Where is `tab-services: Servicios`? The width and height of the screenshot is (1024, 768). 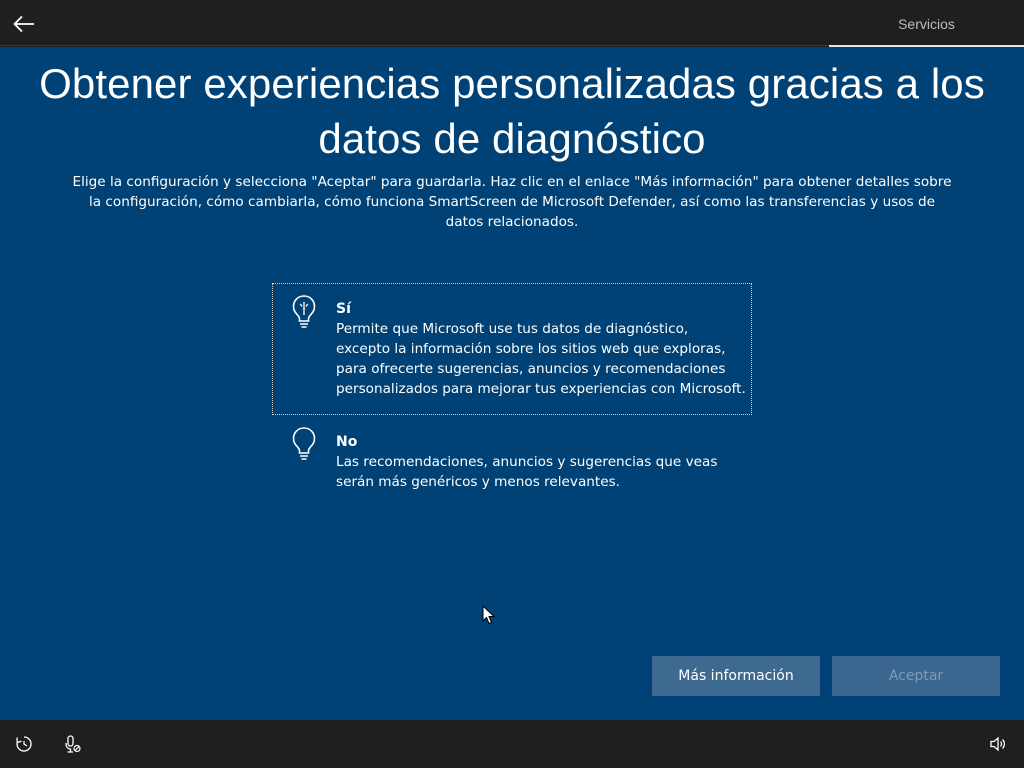 tab-services: Servicios is located at coordinates (926, 23).